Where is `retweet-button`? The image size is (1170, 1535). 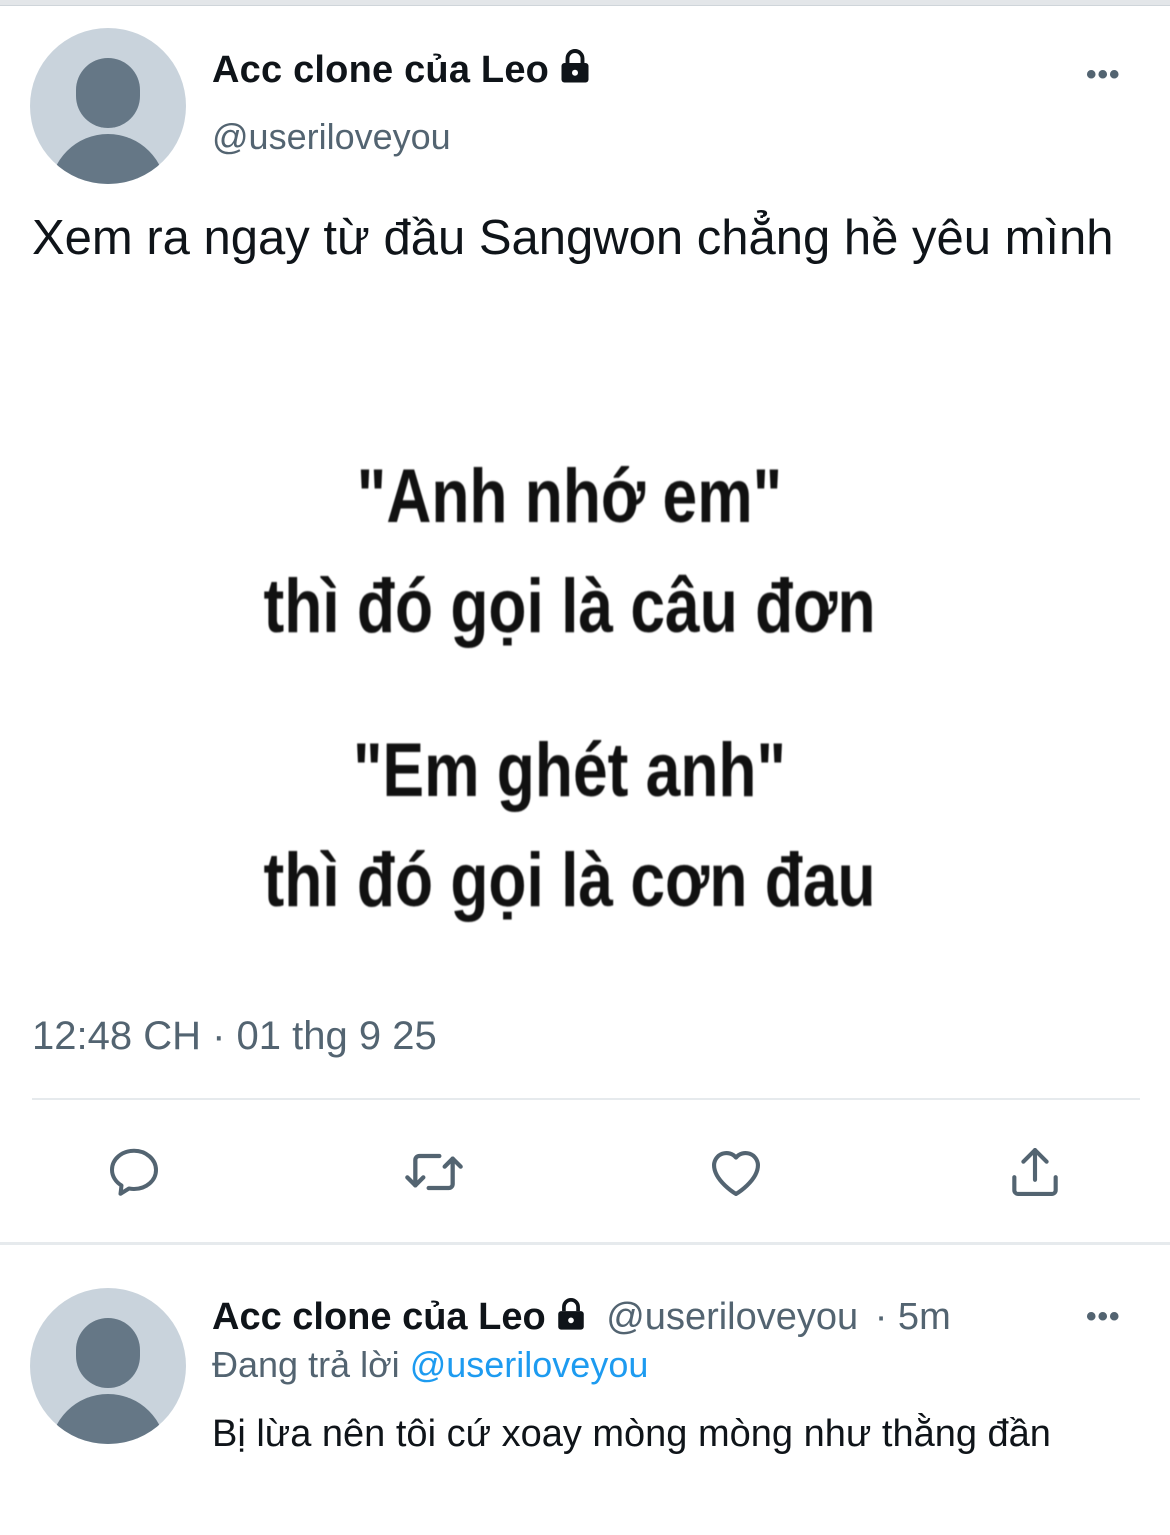
retweet-button is located at coordinates (434, 1172).